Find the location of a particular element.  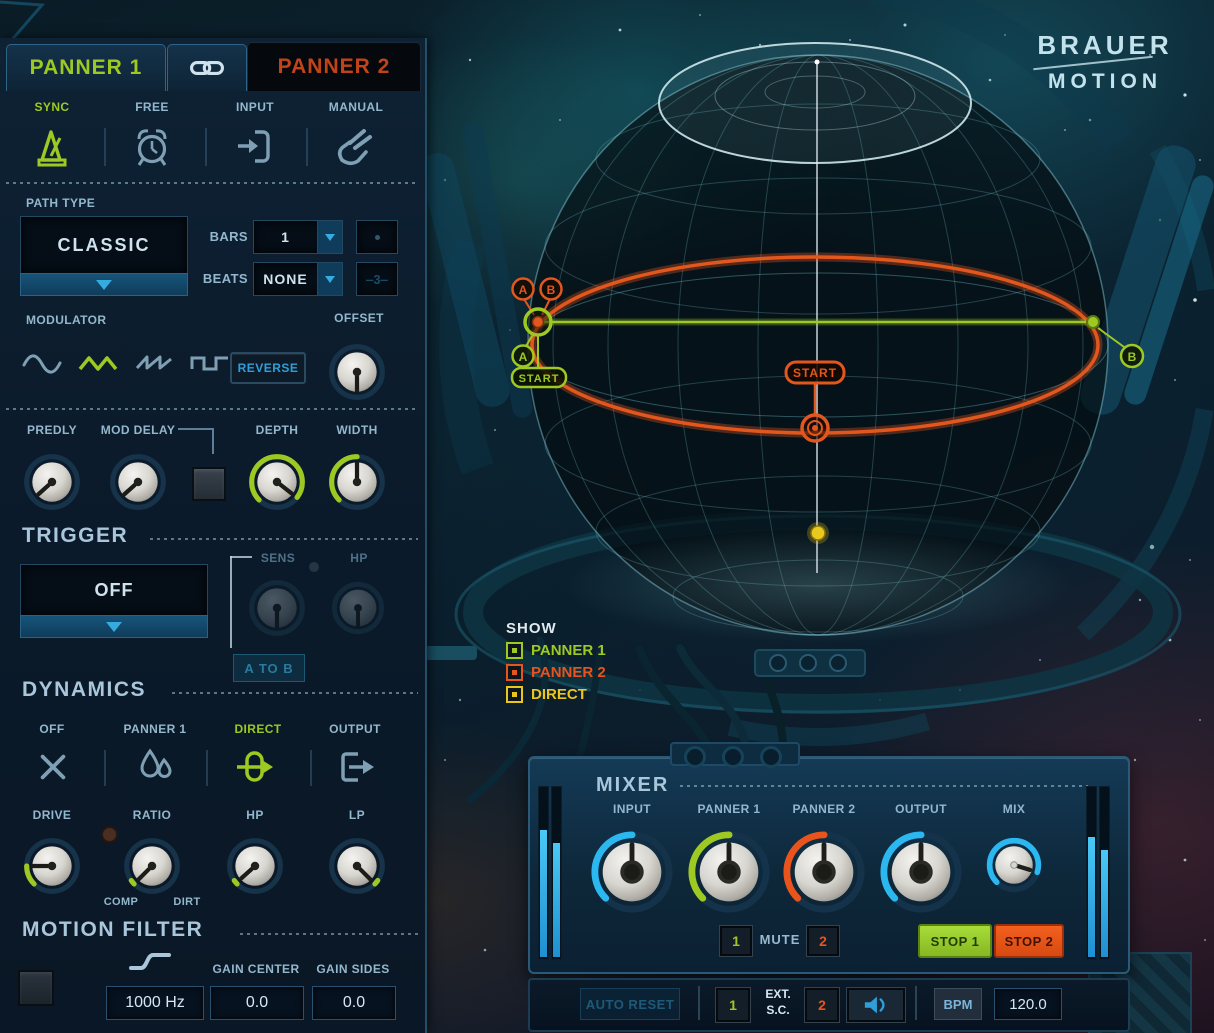

beats-dropdown is located at coordinates (329, 279).